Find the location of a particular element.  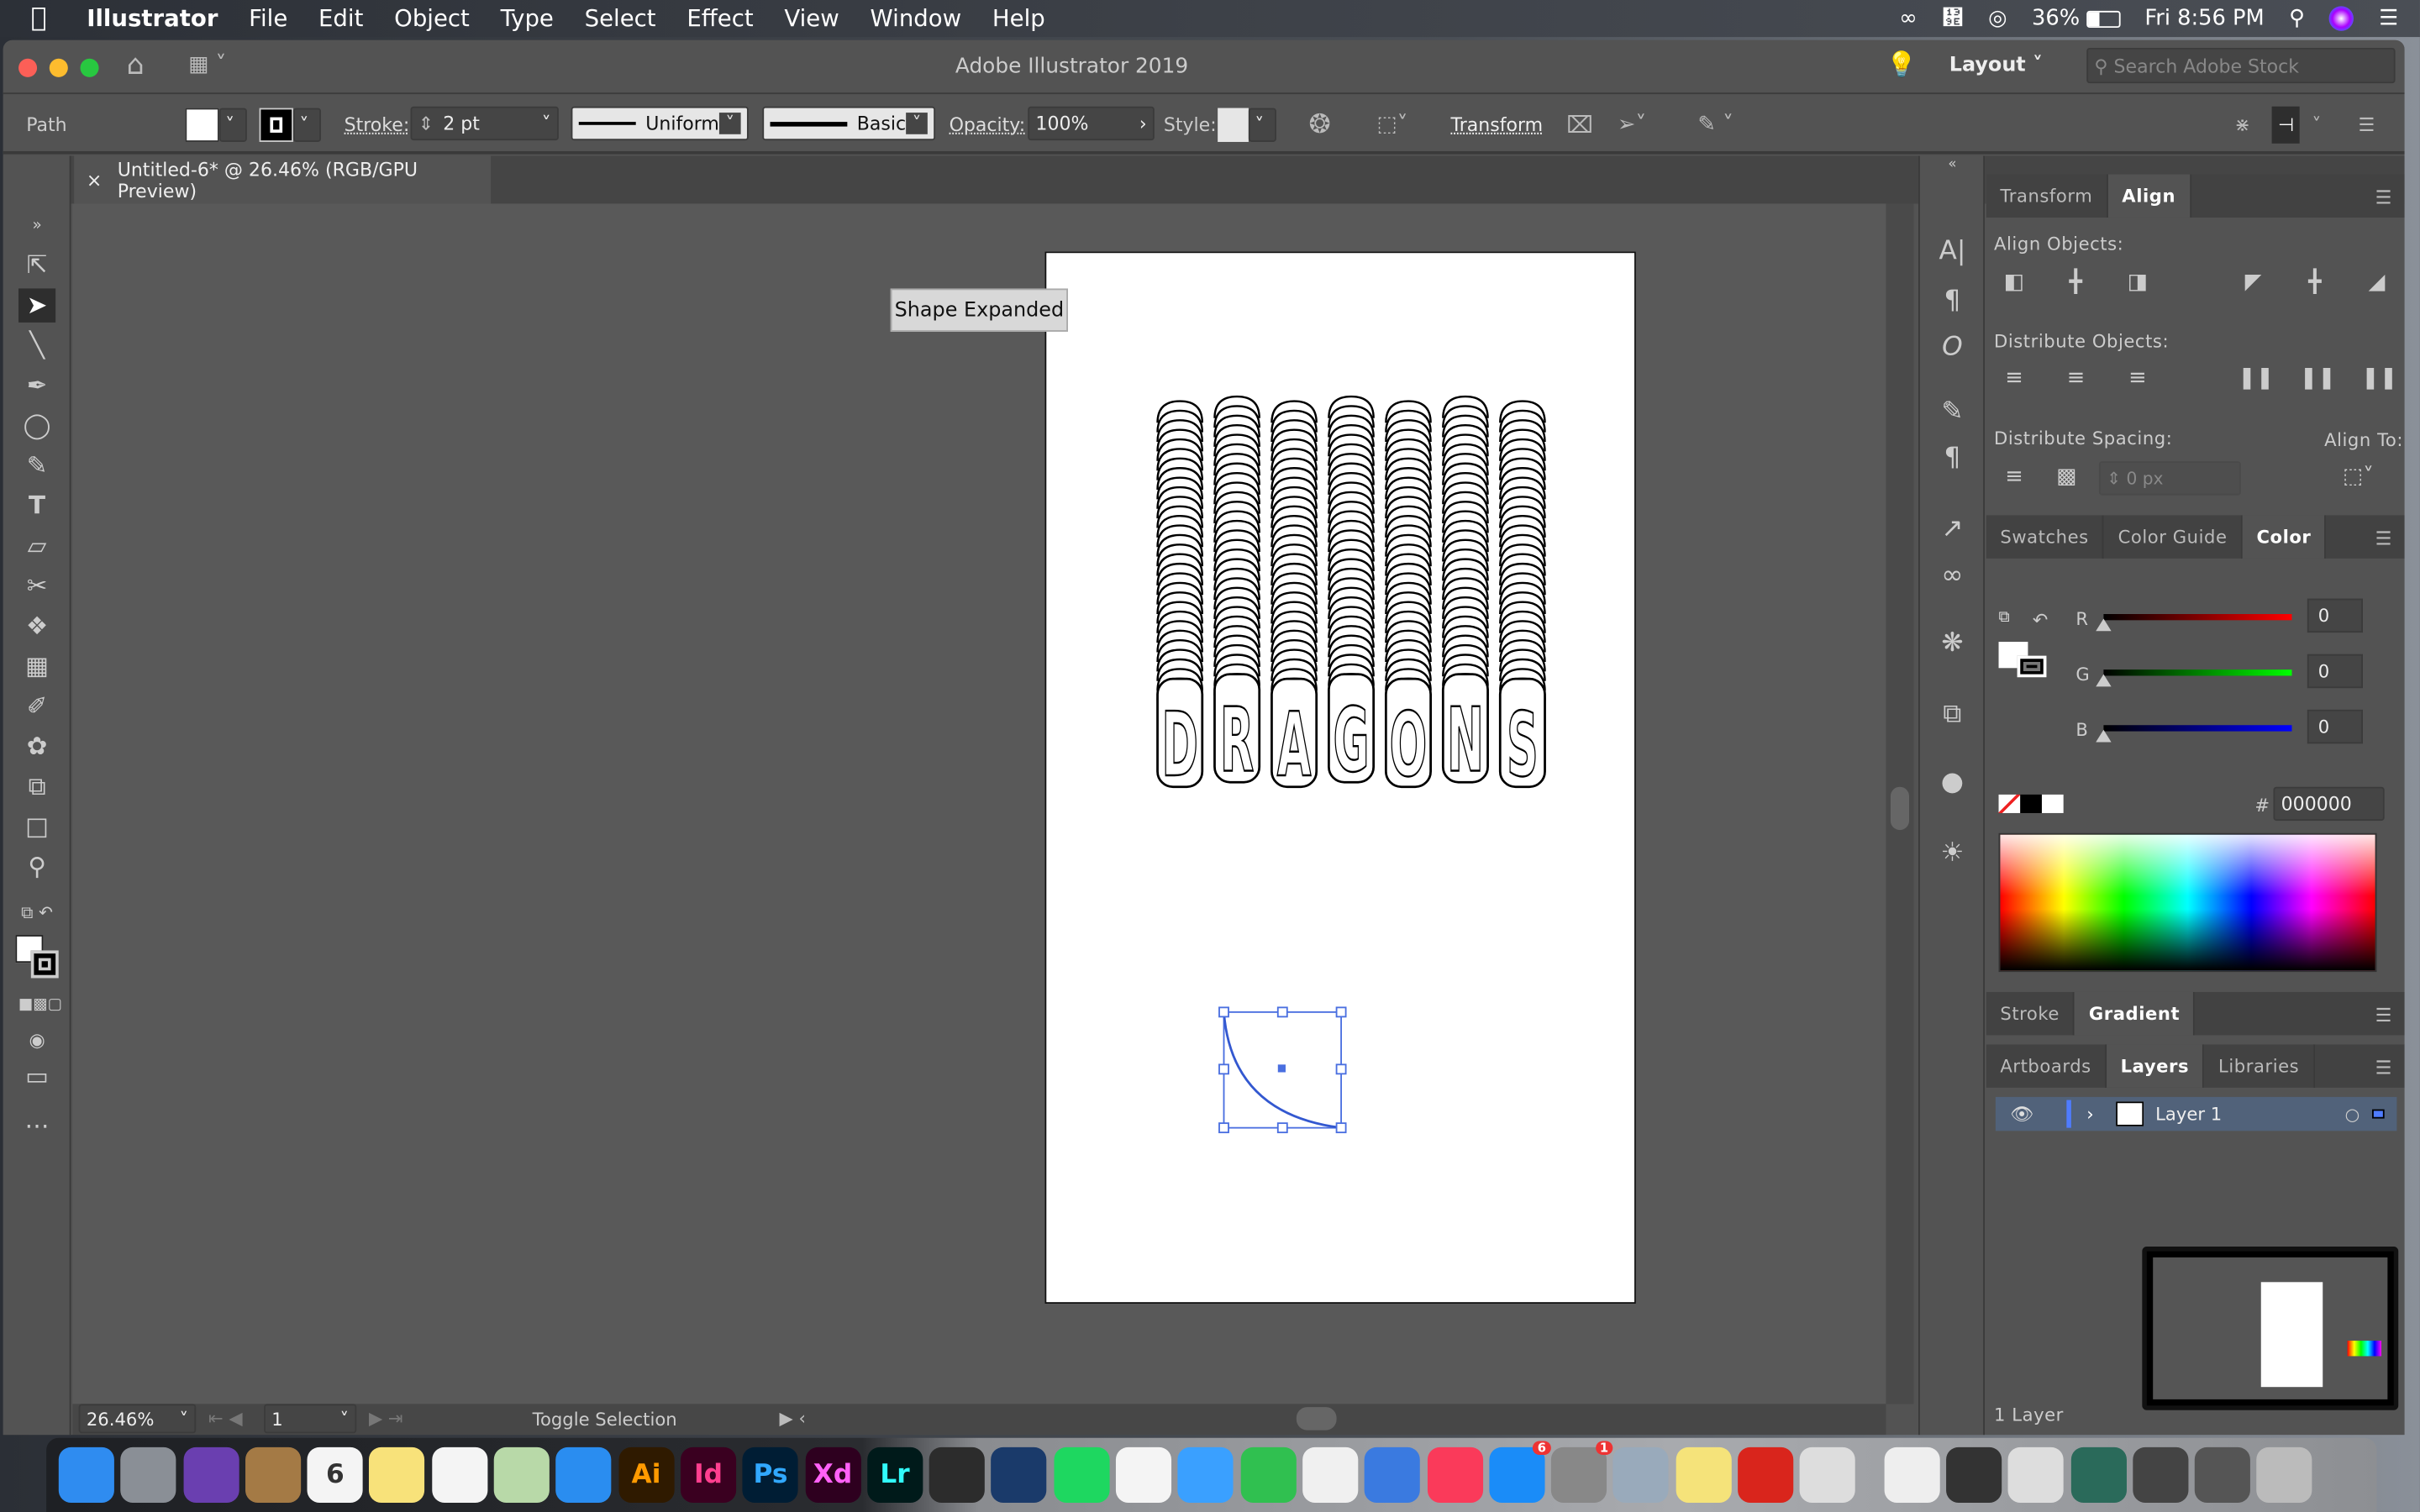

home-icon: ⌂ is located at coordinates (136, 66).